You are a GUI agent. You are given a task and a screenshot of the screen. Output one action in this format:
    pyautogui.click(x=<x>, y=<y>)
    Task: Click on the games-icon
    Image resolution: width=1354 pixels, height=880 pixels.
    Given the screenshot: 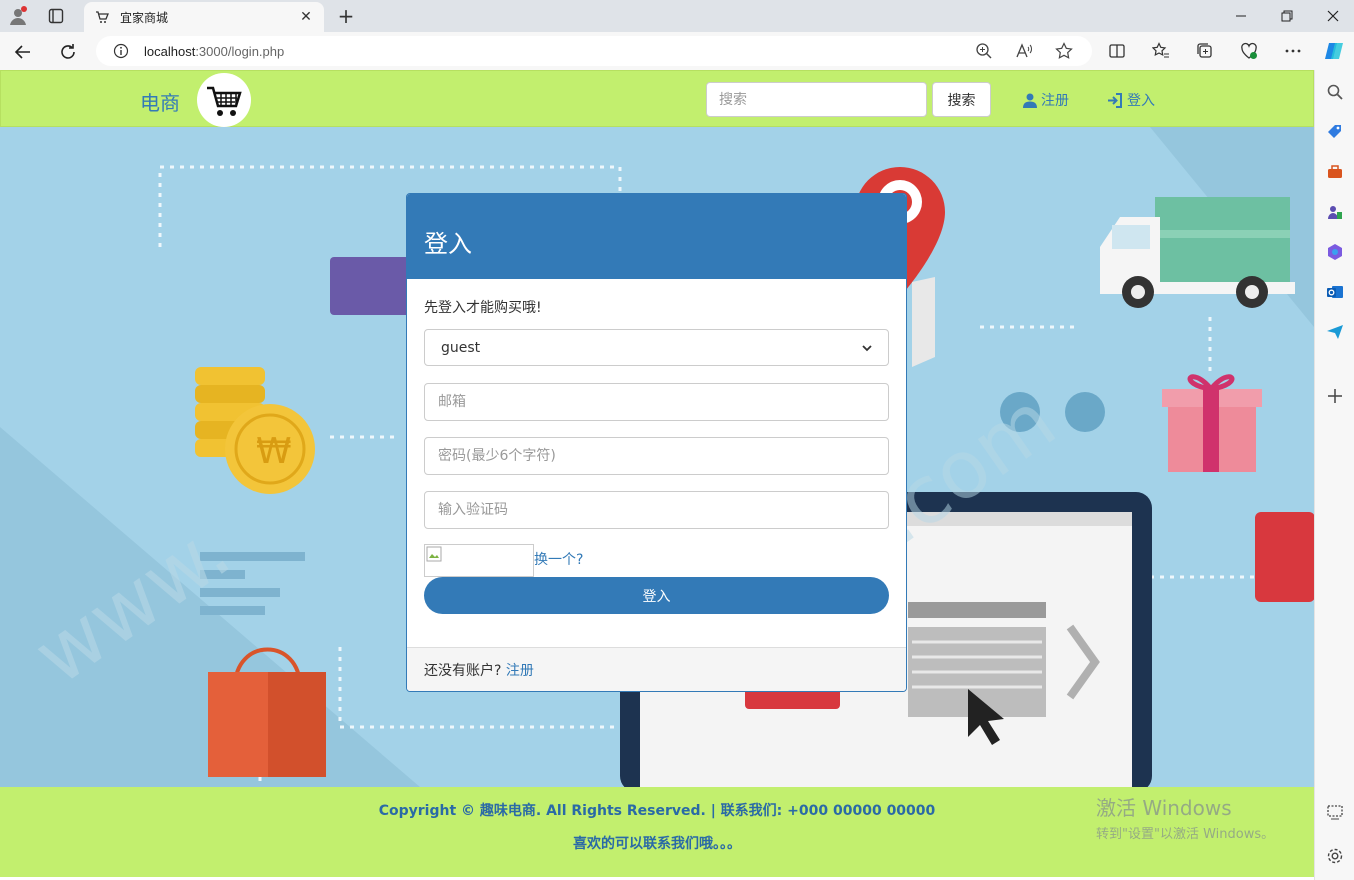 What is the action you would take?
    pyautogui.click(x=1335, y=212)
    